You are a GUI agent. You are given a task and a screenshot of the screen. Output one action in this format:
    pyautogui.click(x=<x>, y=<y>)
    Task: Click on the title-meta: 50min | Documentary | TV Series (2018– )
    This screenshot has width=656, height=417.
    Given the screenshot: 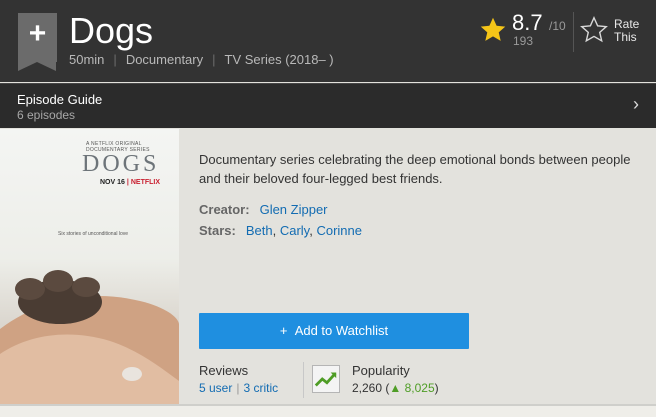 What is the action you would take?
    pyautogui.click(x=201, y=59)
    